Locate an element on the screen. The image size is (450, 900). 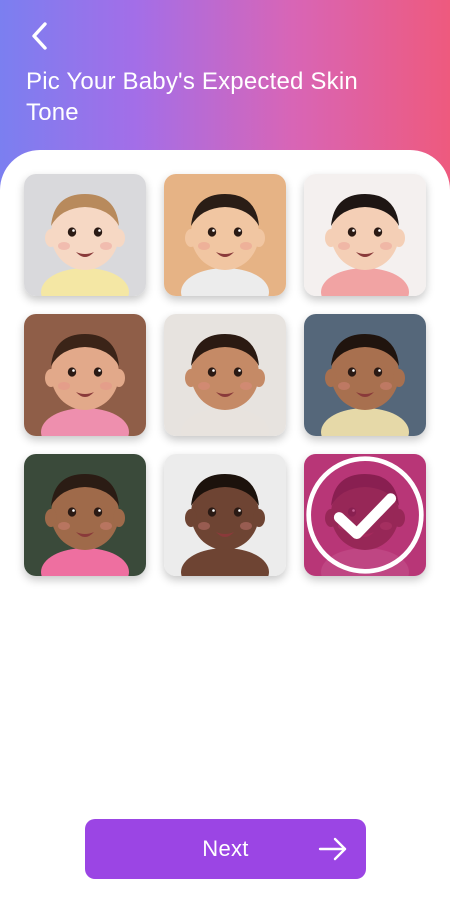
next-button-label: Next is located at coordinates (225, 848).